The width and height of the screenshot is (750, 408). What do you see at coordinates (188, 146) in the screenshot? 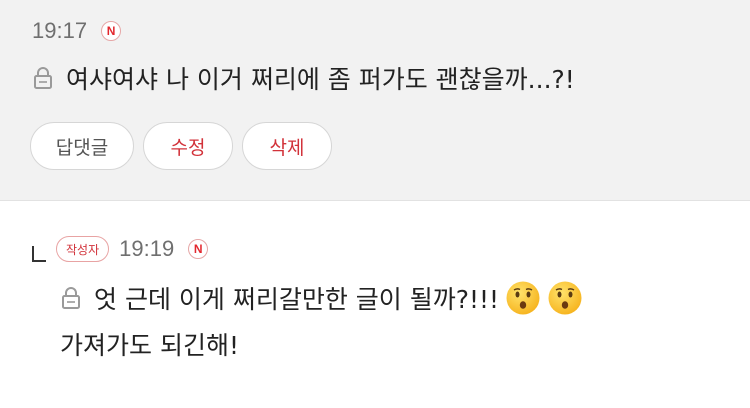
I see `edit-button: 수정` at bounding box center [188, 146].